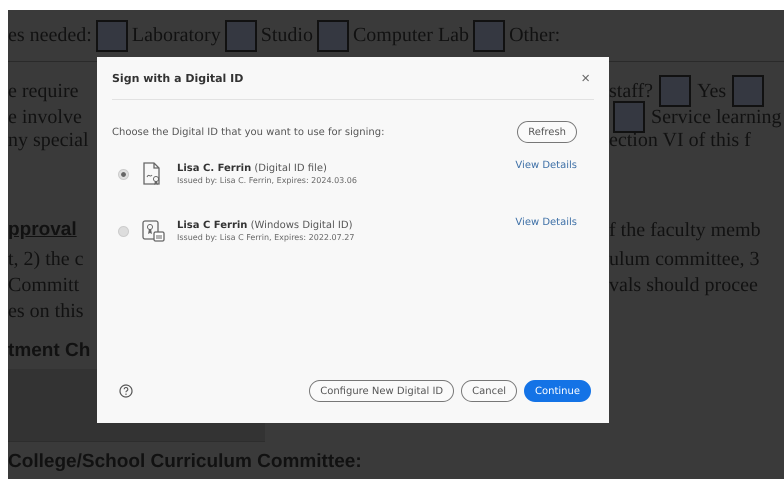 This screenshot has height=479, width=784. Describe the element at coordinates (381, 391) in the screenshot. I see `configure-button: Configure New Digital ID` at that location.